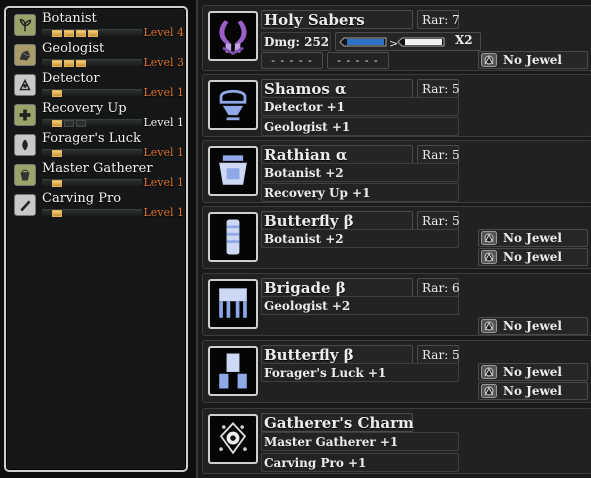 The image size is (591, 478). What do you see at coordinates (337, 19) in the screenshot?
I see `weapon-name: Holy Sabers` at bounding box center [337, 19].